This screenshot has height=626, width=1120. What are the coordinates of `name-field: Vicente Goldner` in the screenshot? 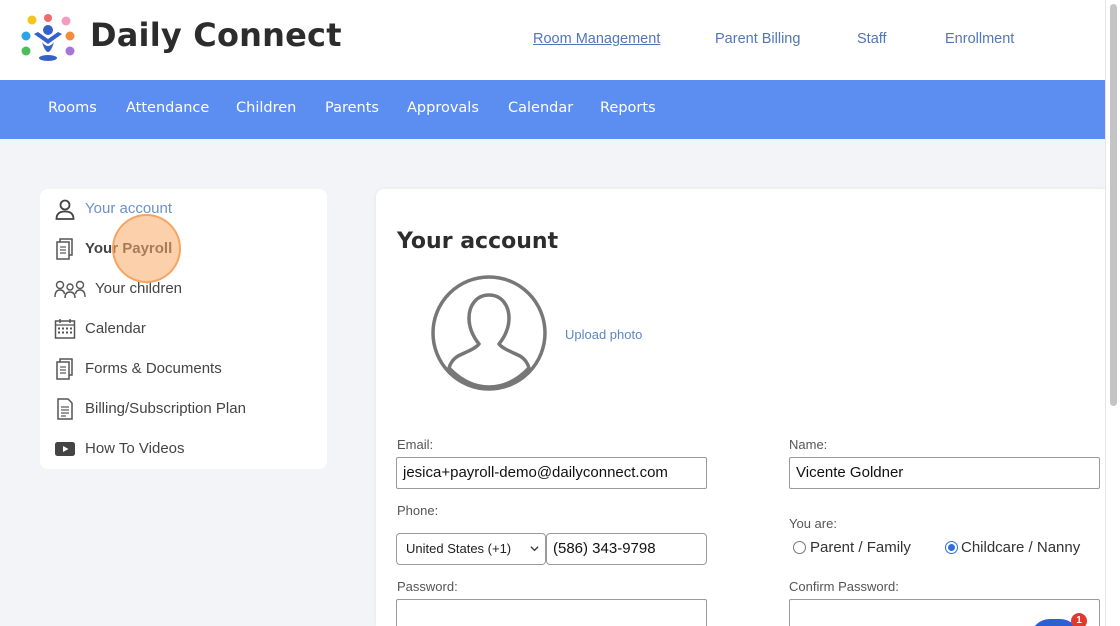 It's located at (944, 473).